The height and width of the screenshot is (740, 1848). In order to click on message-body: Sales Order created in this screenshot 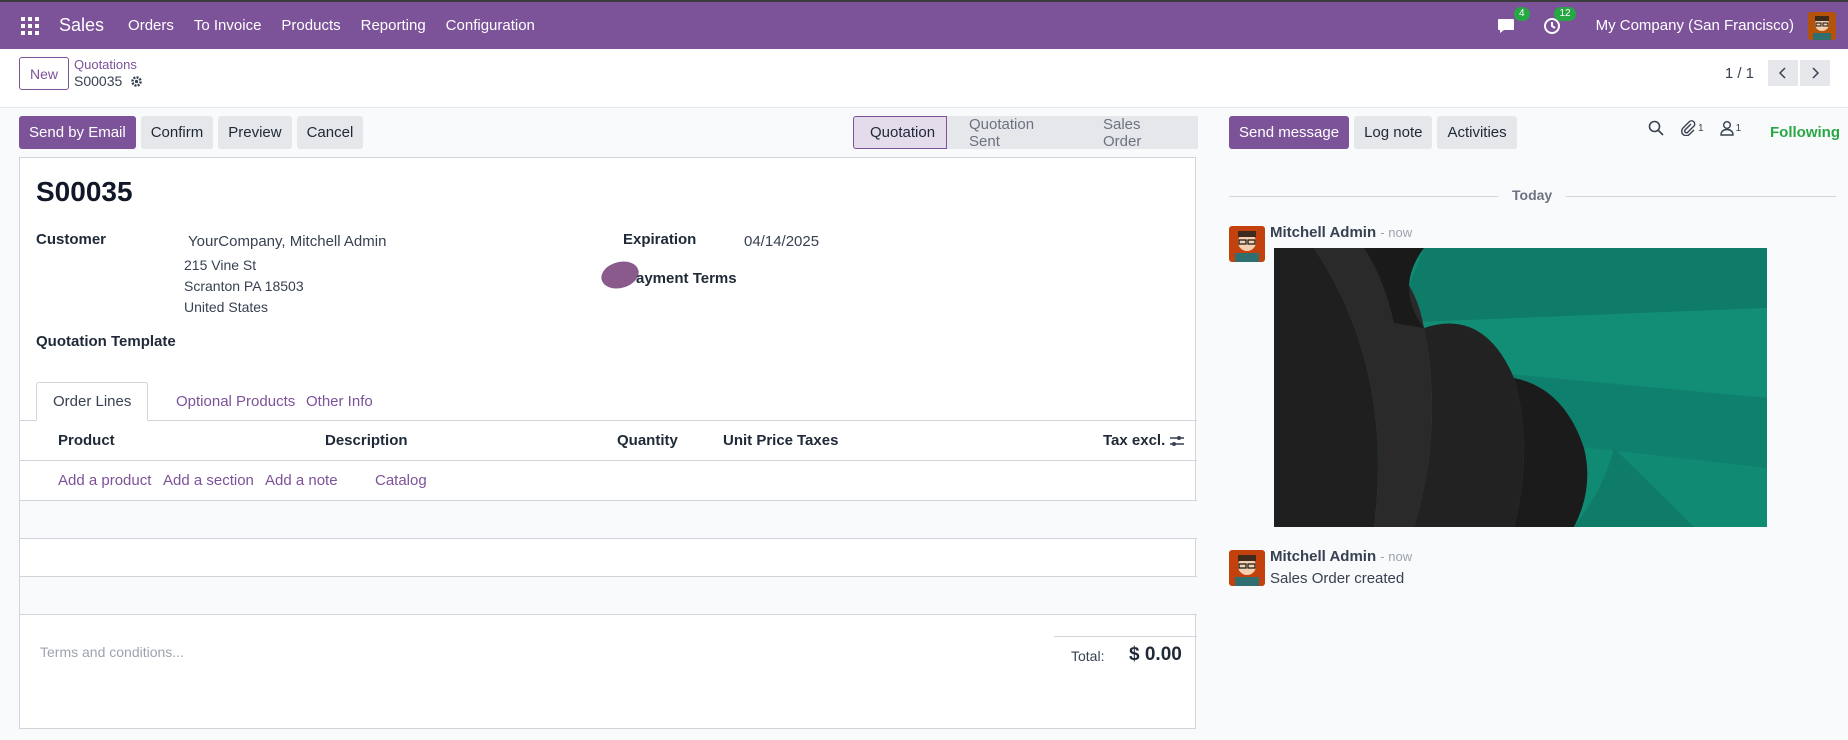, I will do `click(1337, 578)`.